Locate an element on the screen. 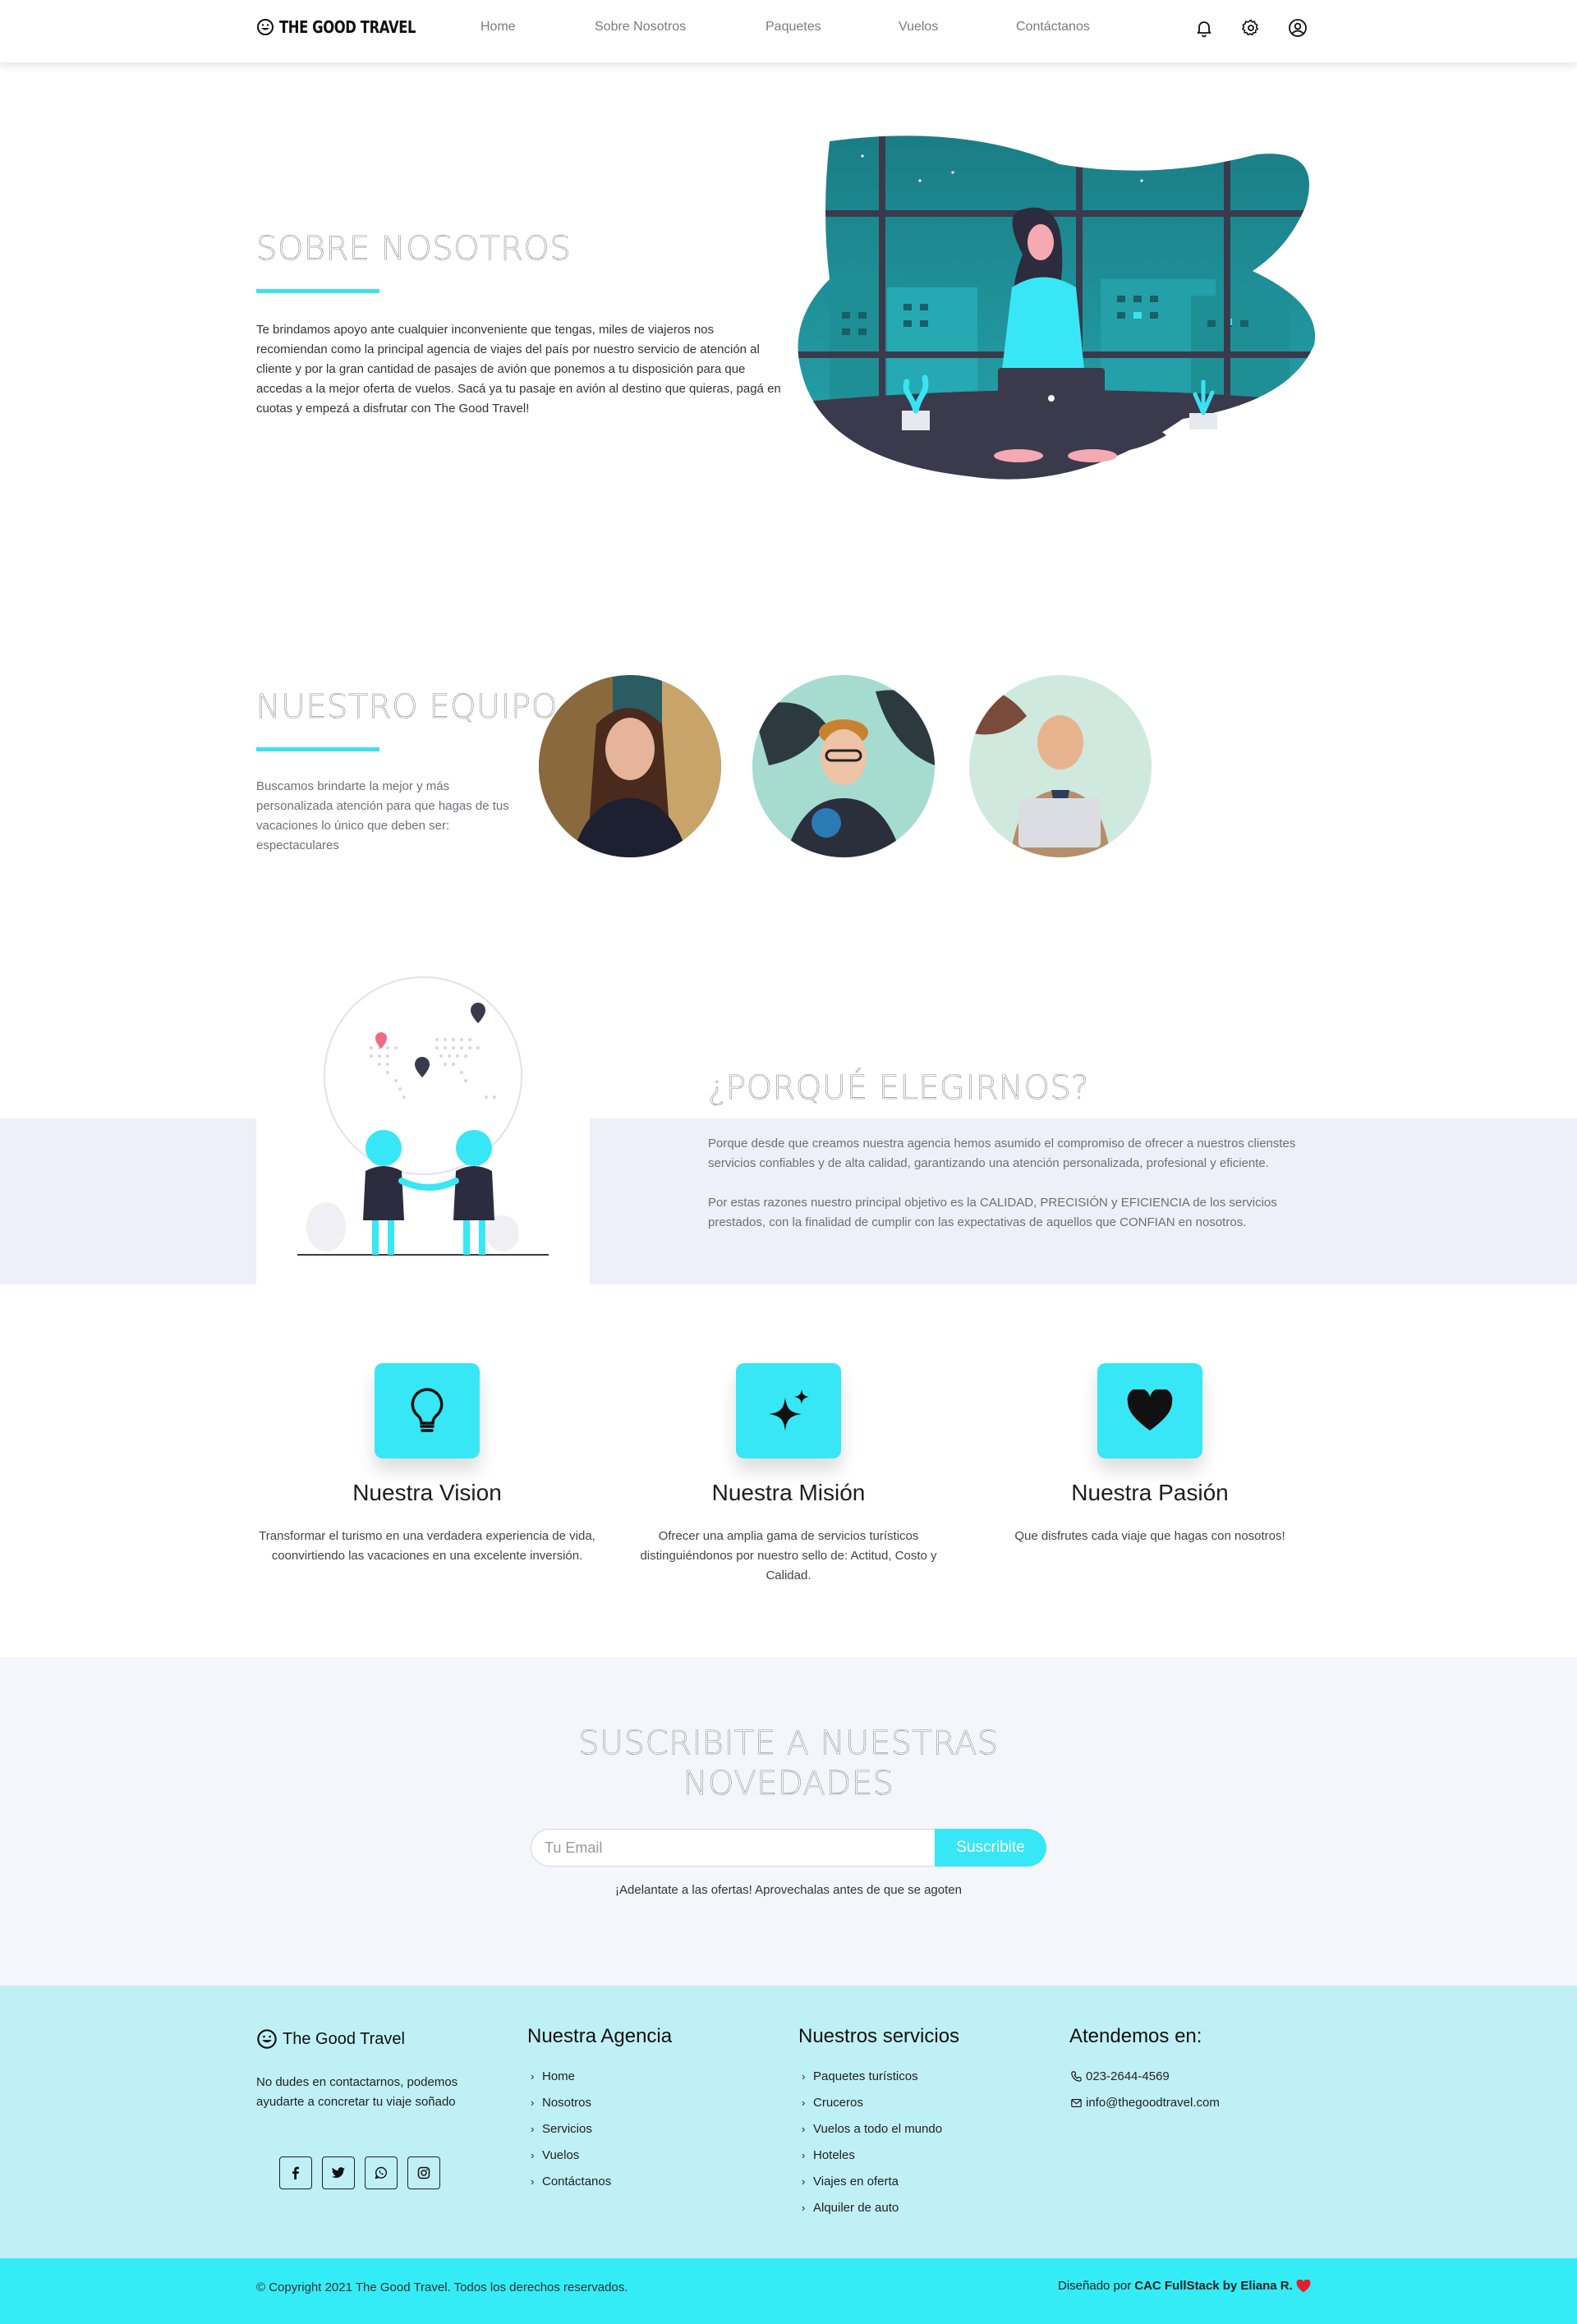 The image size is (1577, 2324). twitter-button is located at coordinates (338, 2172).